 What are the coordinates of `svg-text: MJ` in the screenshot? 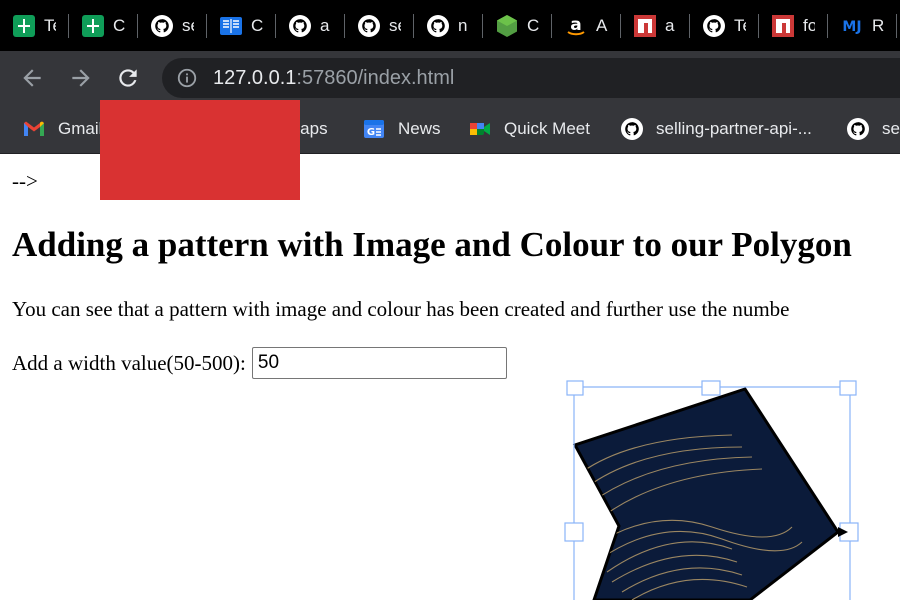 It's located at (851, 27).